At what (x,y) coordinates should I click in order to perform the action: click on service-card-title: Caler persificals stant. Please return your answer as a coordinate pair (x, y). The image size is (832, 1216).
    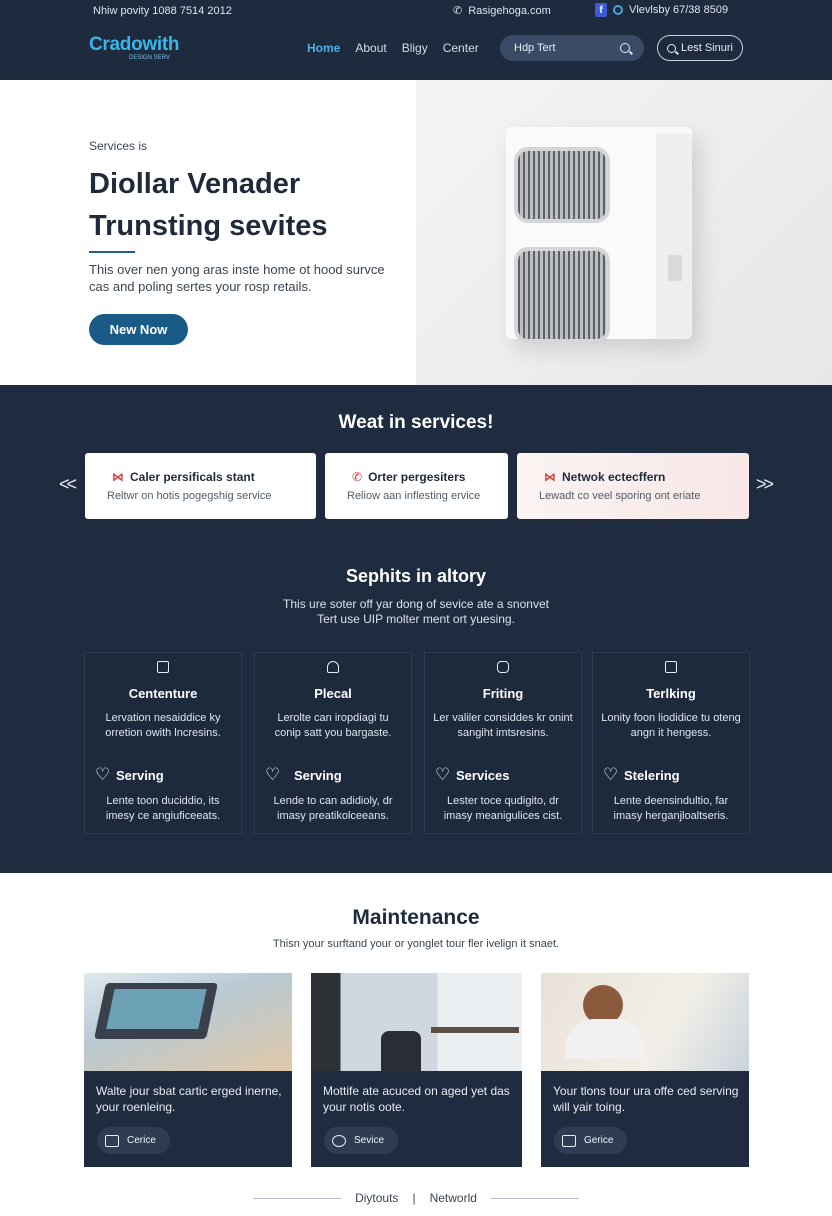
    Looking at the image, I should click on (192, 477).